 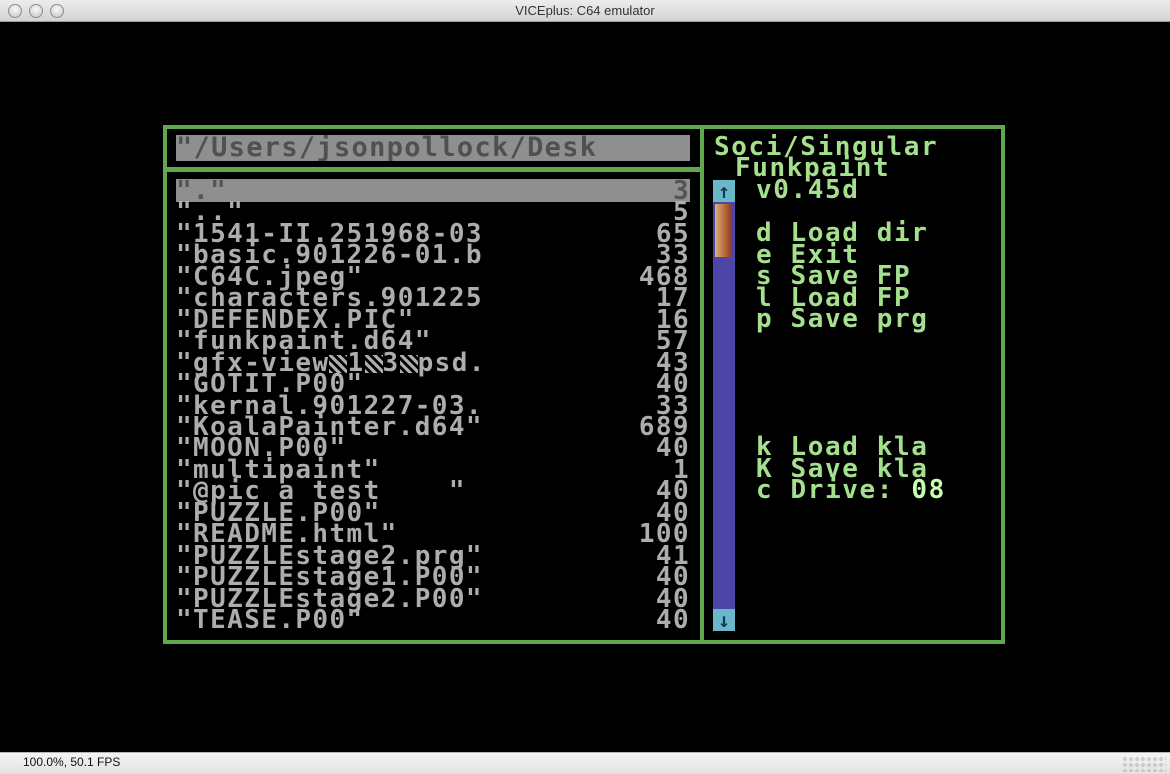 What do you see at coordinates (72, 762) in the screenshot?
I see `speed-status: 100.0%, 50.1 FPS` at bounding box center [72, 762].